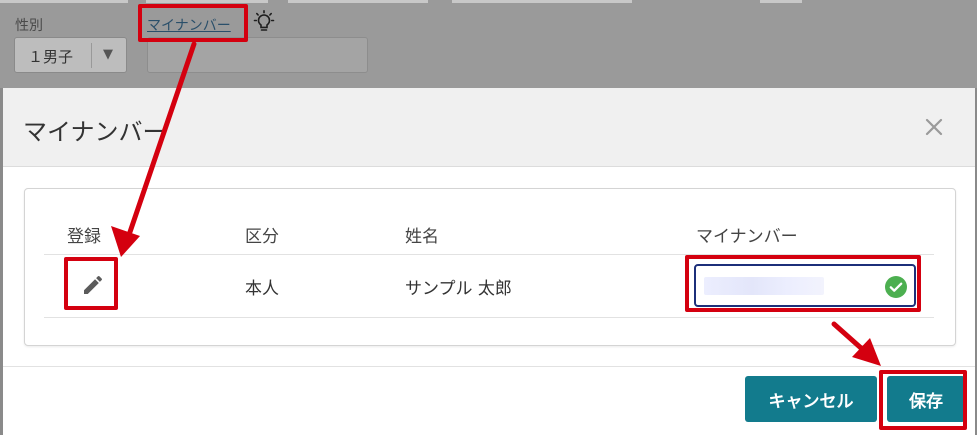 The width and height of the screenshot is (977, 435). Describe the element at coordinates (84, 237) in the screenshot. I see `header-register: 登録` at that location.